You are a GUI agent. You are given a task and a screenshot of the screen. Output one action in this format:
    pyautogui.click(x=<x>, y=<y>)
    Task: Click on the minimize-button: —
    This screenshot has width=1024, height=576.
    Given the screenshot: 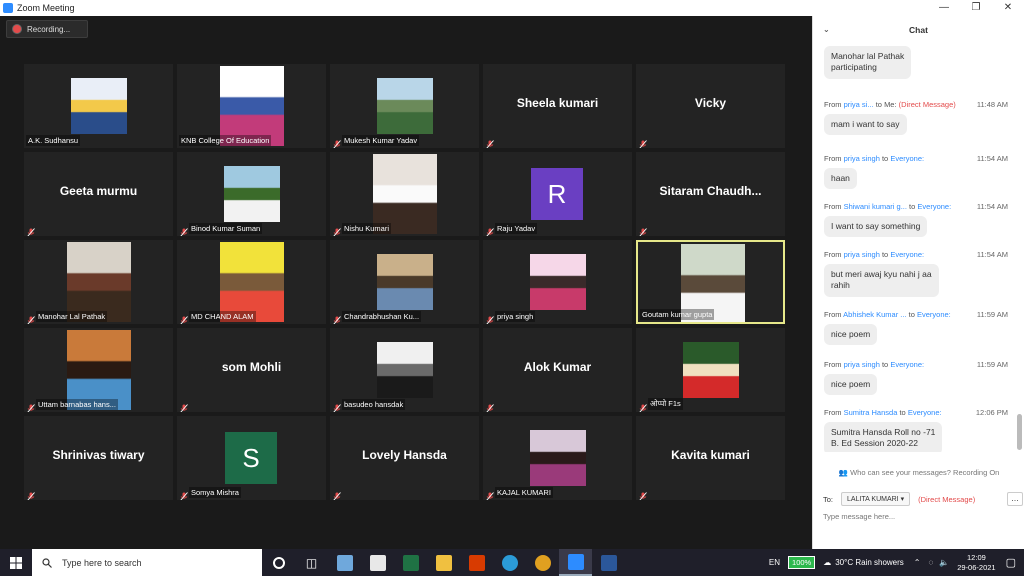 What is the action you would take?
    pyautogui.click(x=944, y=8)
    